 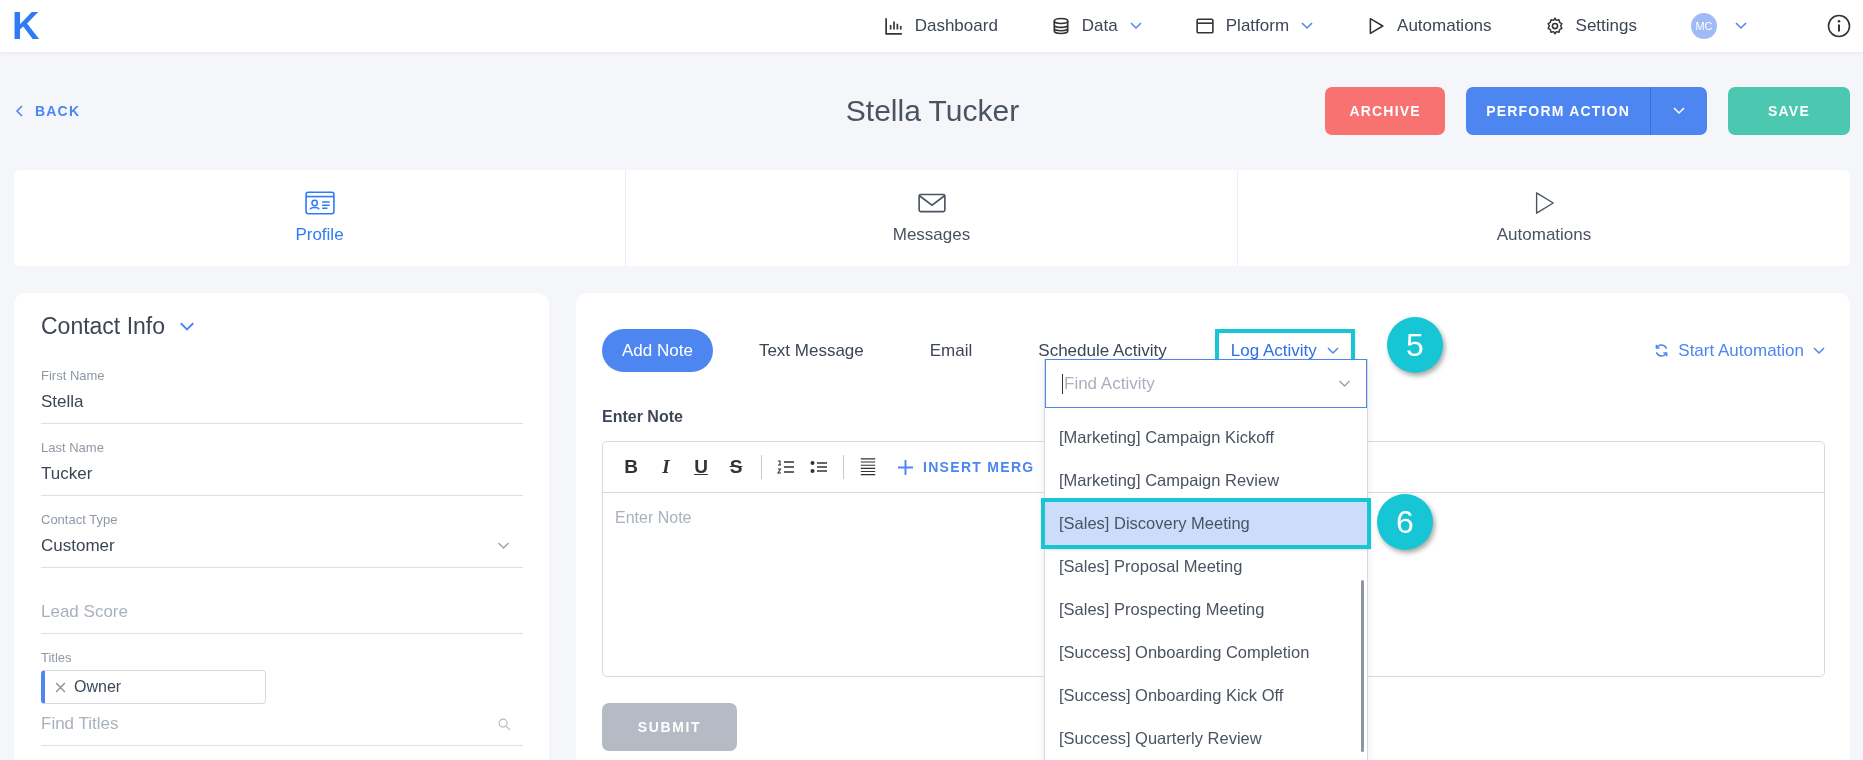 What do you see at coordinates (932, 218) in the screenshot?
I see `tab: Messages` at bounding box center [932, 218].